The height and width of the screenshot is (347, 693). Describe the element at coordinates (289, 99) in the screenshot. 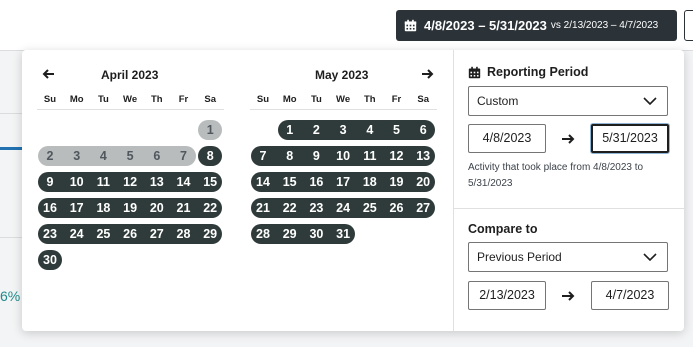

I see `weekday-label: Mo` at that location.